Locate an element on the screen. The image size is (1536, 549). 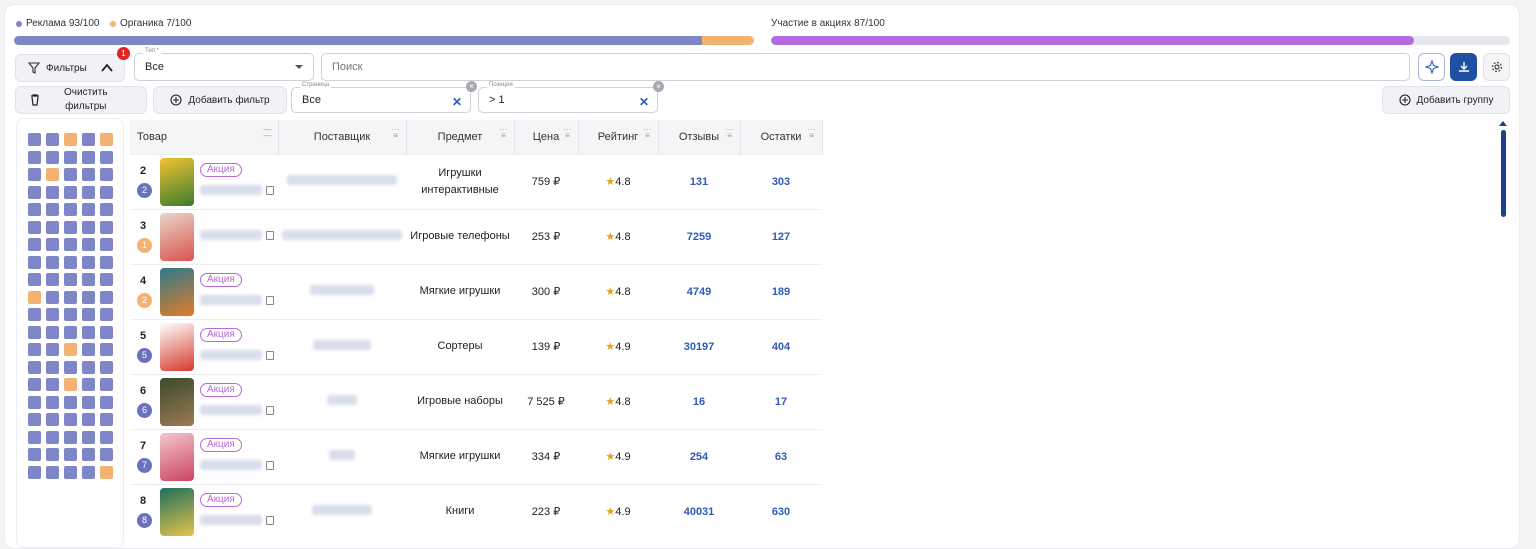
reviews-value: 7259 is located at coordinates (699, 237).